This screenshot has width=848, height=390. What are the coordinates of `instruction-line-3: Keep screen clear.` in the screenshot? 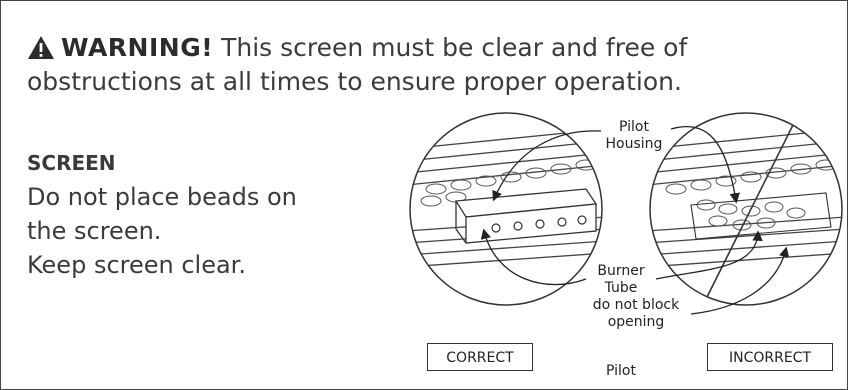 It's located at (136, 265).